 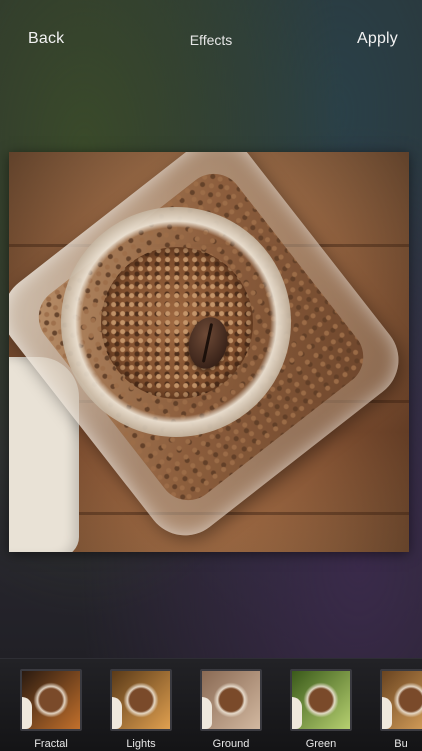 What do you see at coordinates (377, 39) in the screenshot?
I see `apply-button: Apply` at bounding box center [377, 39].